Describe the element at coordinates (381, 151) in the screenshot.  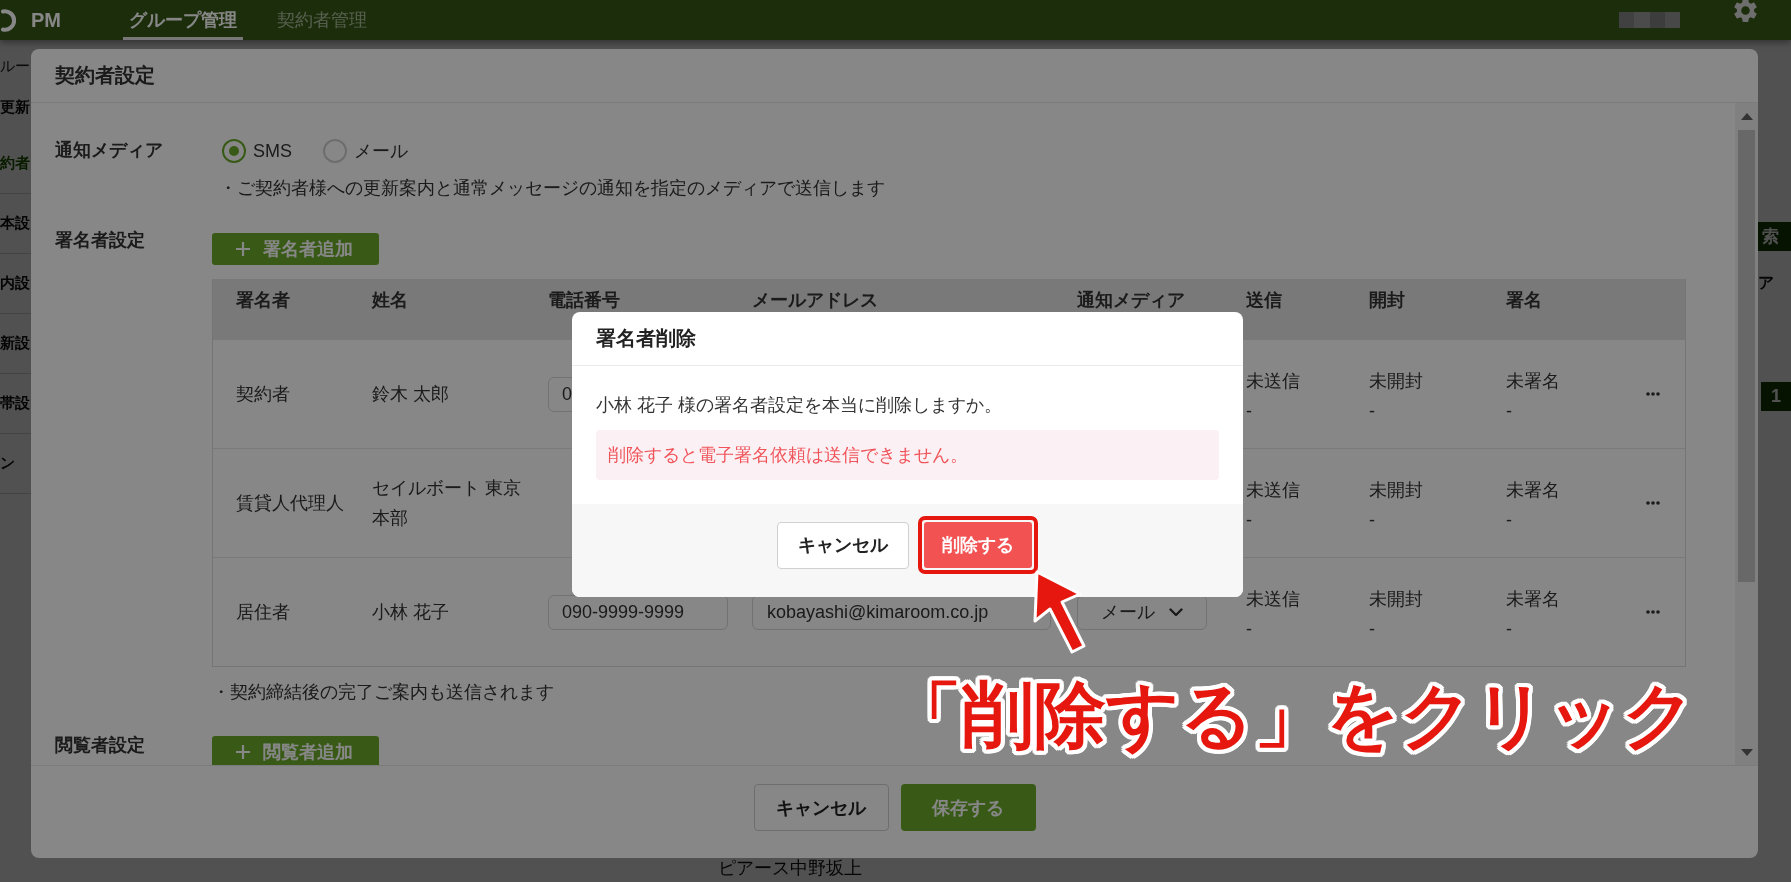
I see `radio-label: メール` at that location.